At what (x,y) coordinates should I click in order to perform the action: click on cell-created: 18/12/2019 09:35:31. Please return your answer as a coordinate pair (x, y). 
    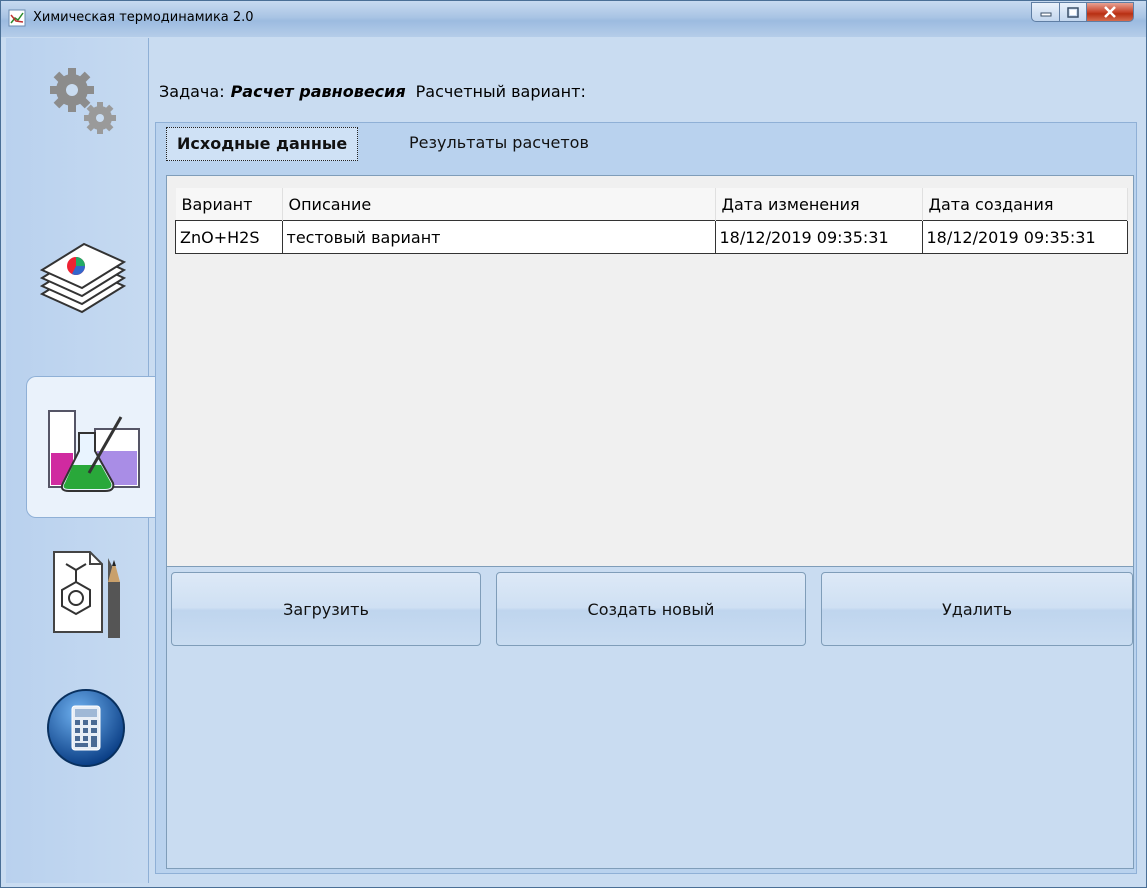
    Looking at the image, I should click on (1024, 237).